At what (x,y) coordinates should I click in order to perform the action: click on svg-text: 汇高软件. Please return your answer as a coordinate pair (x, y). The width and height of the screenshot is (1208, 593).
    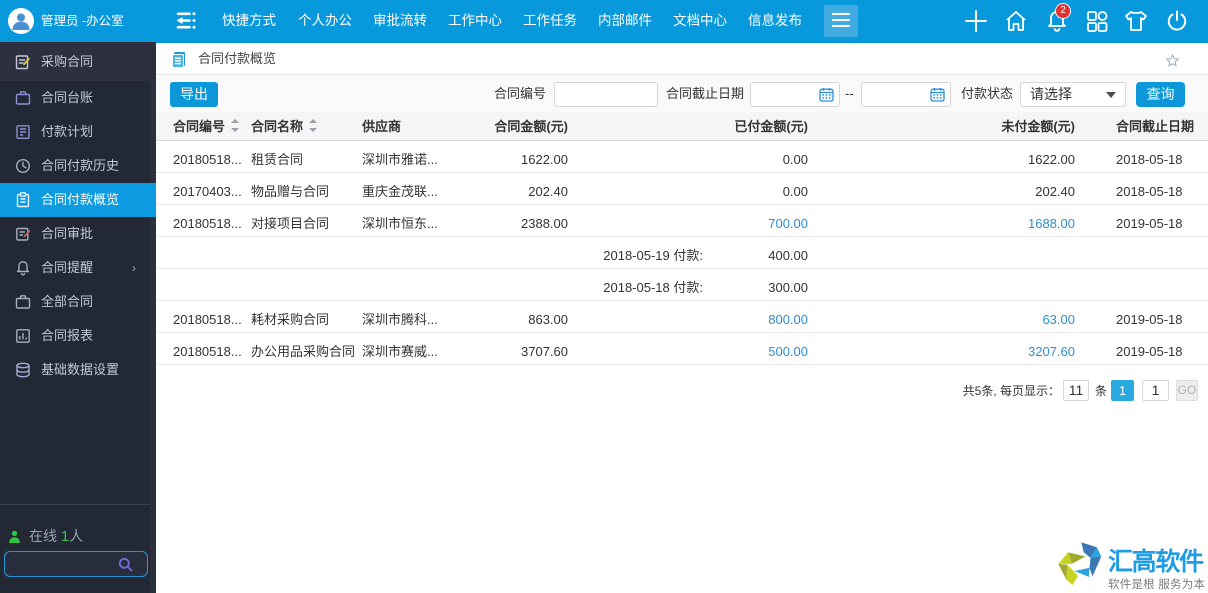
    Looking at the image, I should click on (1156, 561).